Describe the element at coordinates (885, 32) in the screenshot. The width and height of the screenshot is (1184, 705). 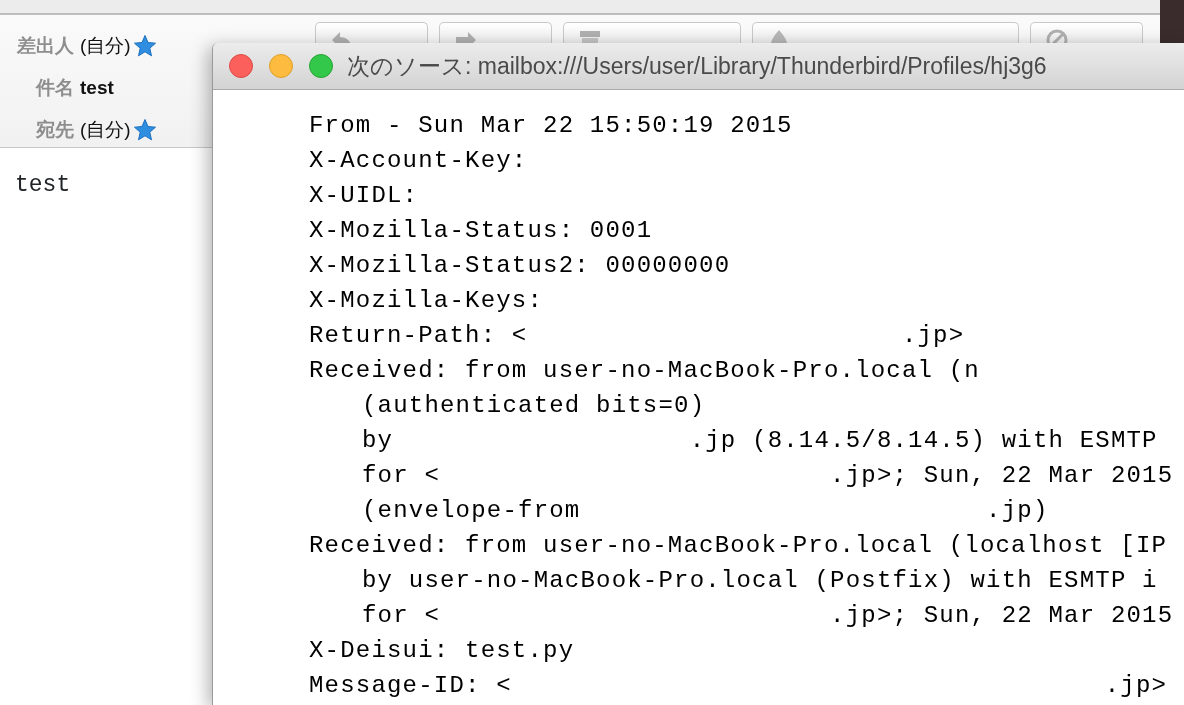
I see `junk-button` at that location.